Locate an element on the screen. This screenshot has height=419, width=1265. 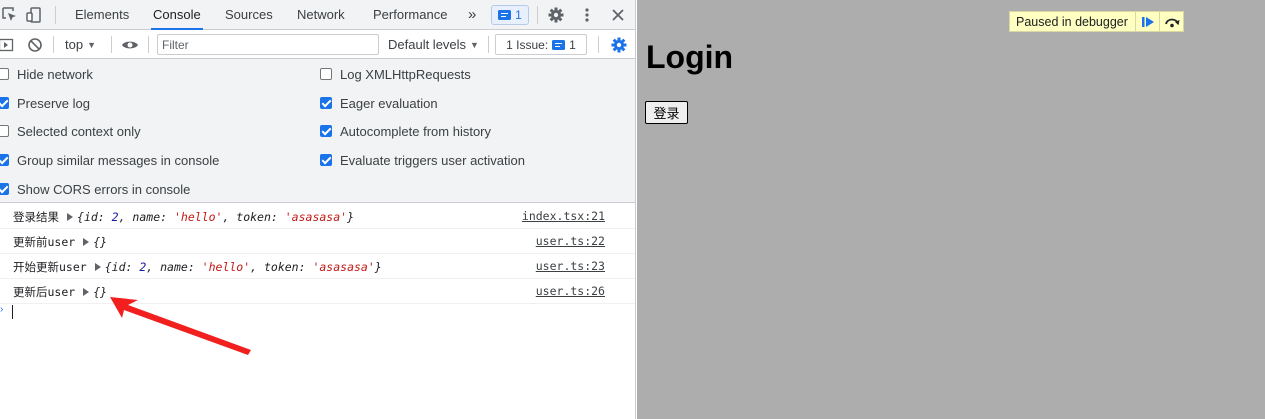
option-group-similar: Group similar messages in console is located at coordinates (109, 160).